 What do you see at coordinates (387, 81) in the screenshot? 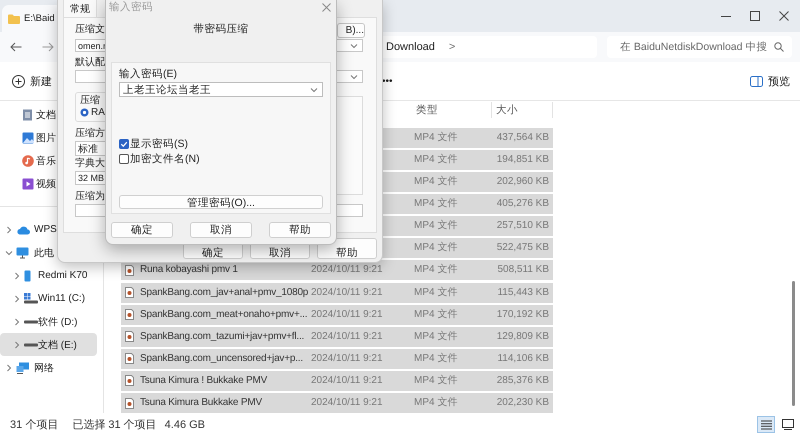
I see `more-button: •••` at bounding box center [387, 81].